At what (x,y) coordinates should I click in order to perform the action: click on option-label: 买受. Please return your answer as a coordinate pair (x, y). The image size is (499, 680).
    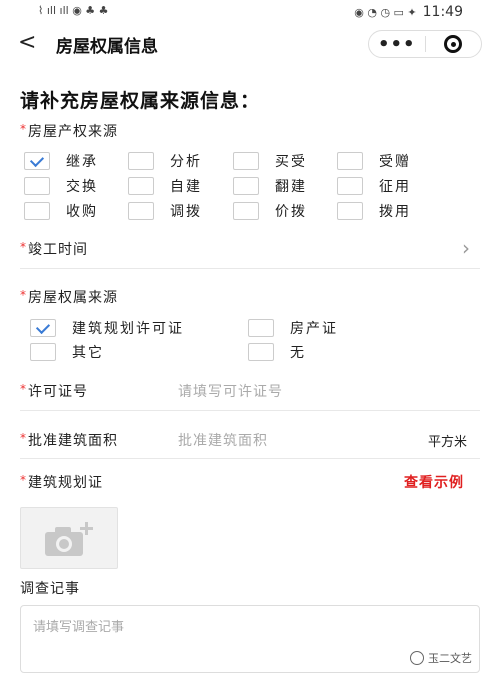
    Looking at the image, I should click on (291, 162).